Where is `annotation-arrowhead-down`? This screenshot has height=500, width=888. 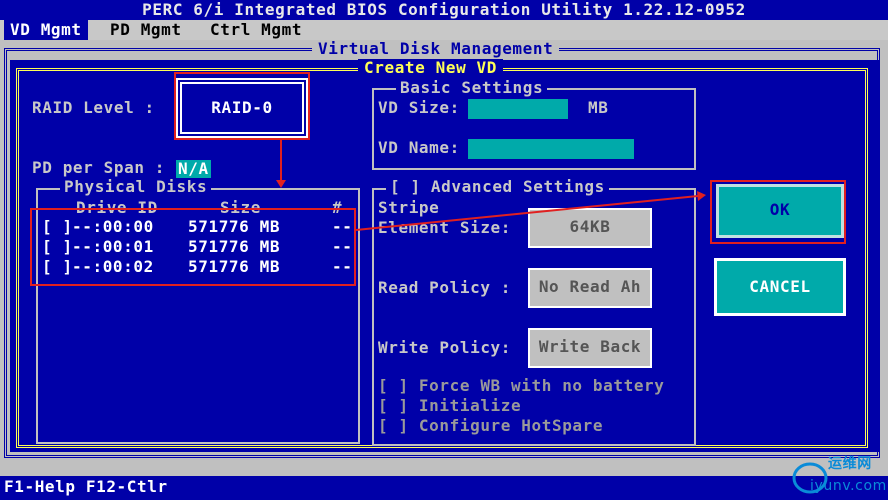 annotation-arrowhead-down is located at coordinates (281, 184).